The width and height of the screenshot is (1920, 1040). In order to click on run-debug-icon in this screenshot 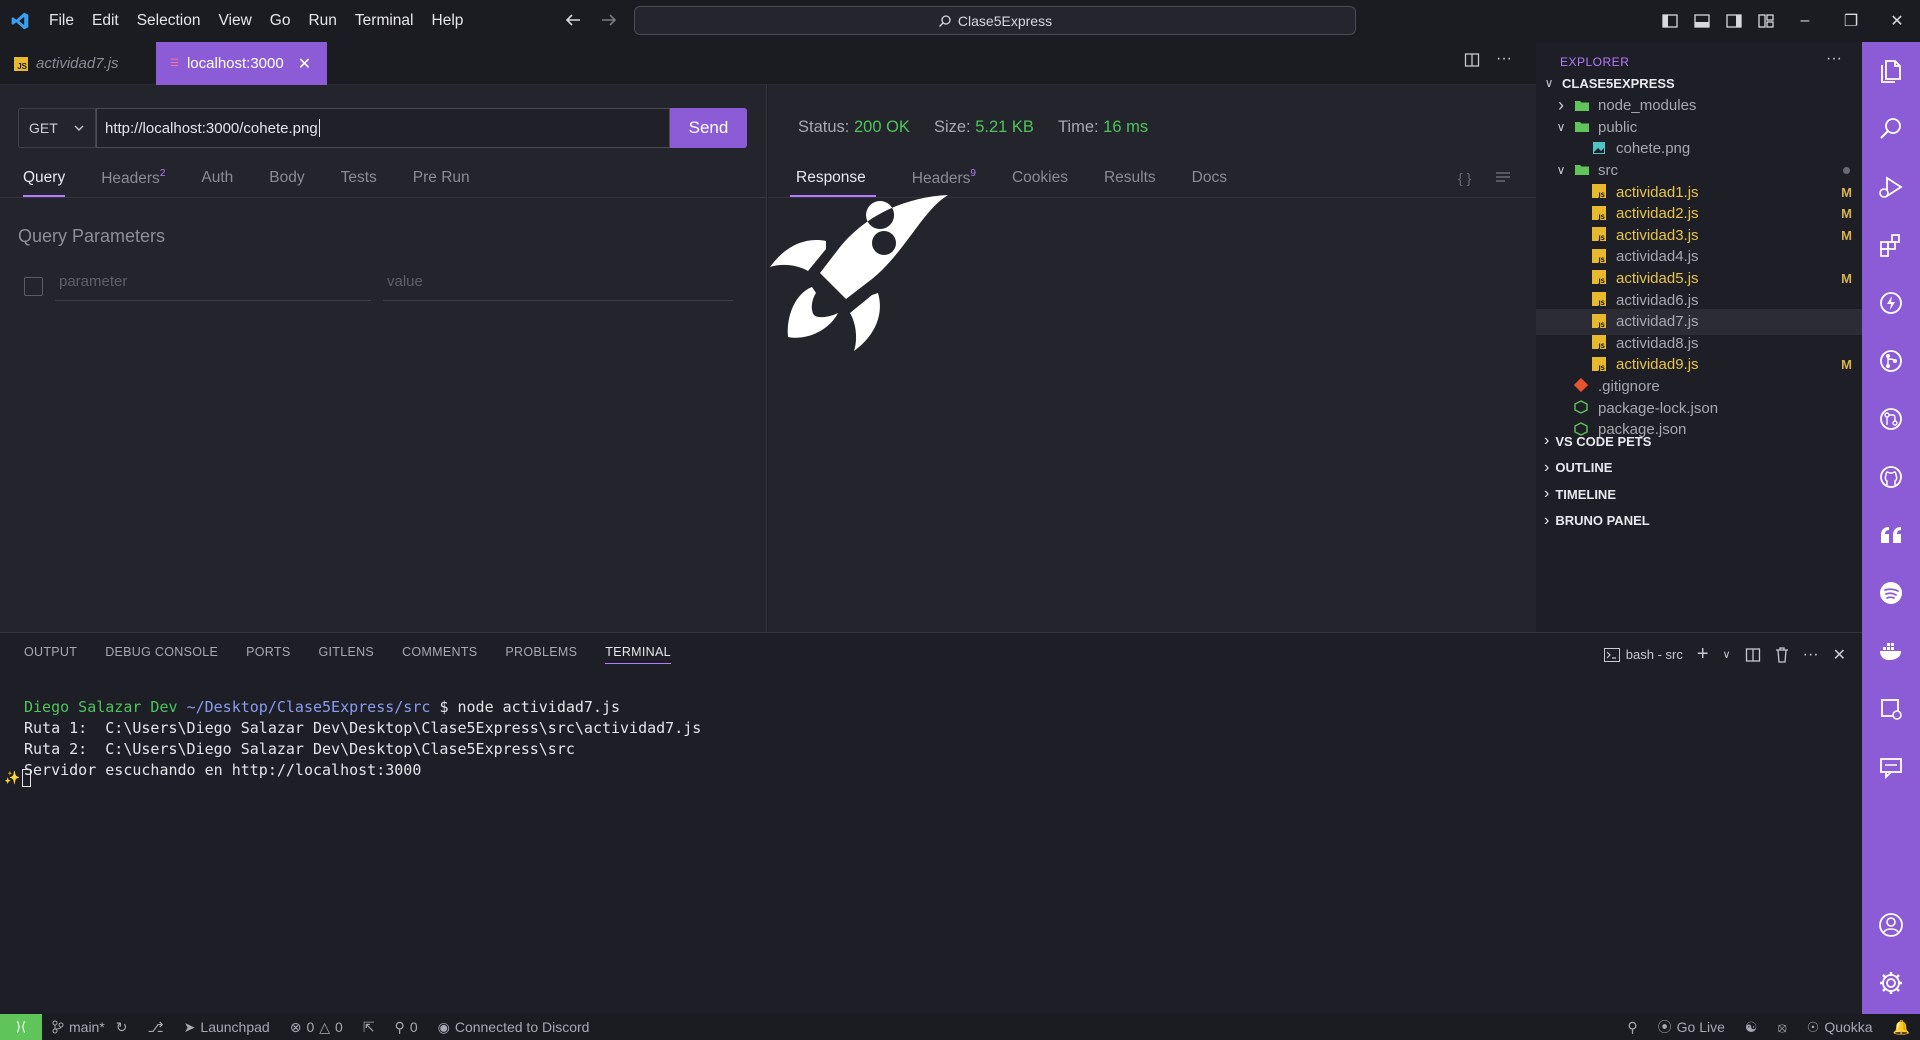, I will do `click(1891, 187)`.